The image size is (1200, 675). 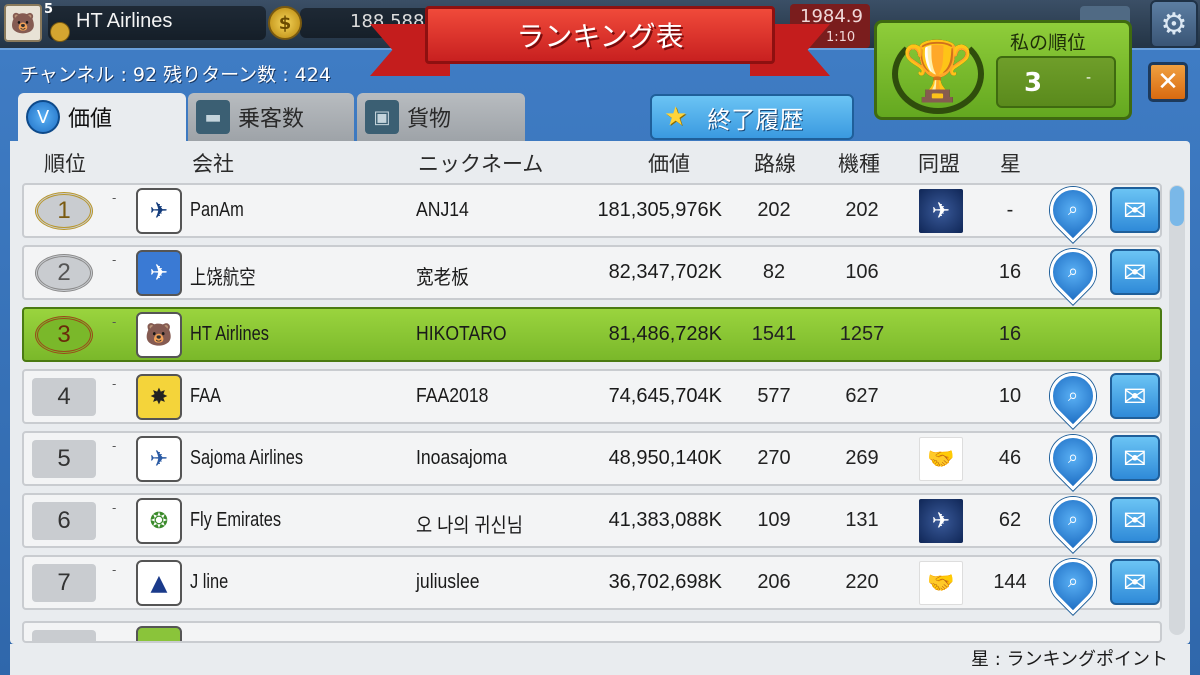 I want to click on routes-count: 577, so click(x=774, y=396).